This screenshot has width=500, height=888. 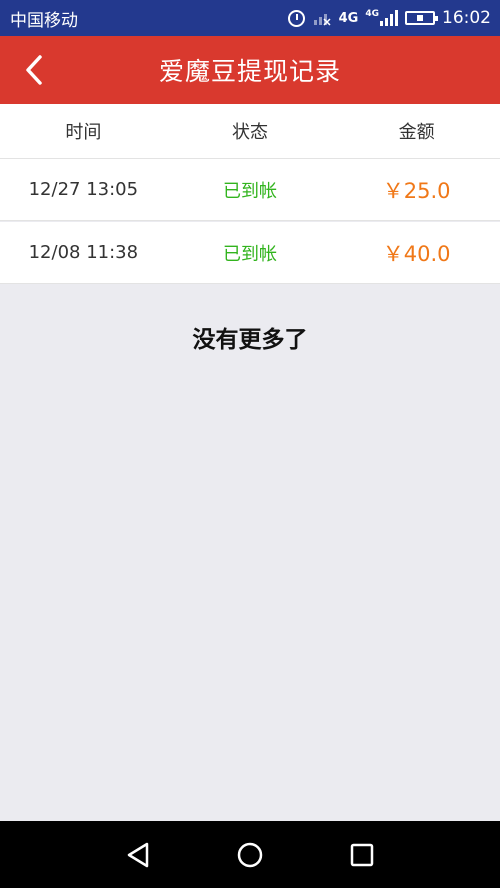 I want to click on column-header-status: 状态, so click(x=249, y=132).